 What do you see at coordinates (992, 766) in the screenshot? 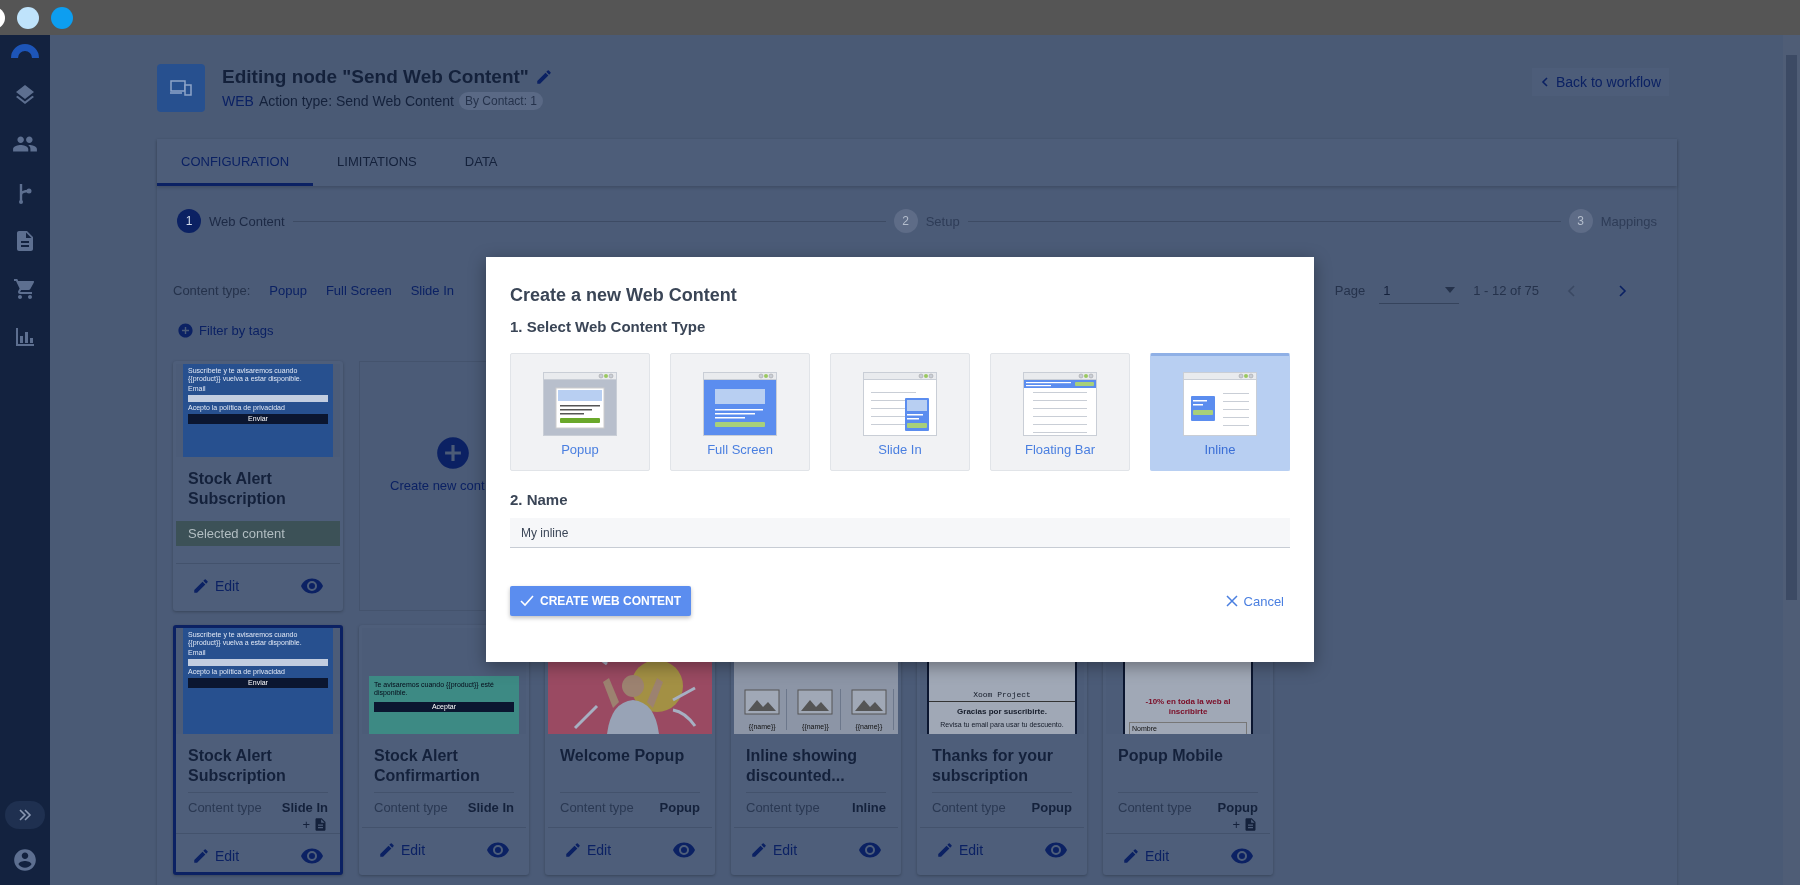
I see `card-title: Thanks for your subscription` at bounding box center [992, 766].